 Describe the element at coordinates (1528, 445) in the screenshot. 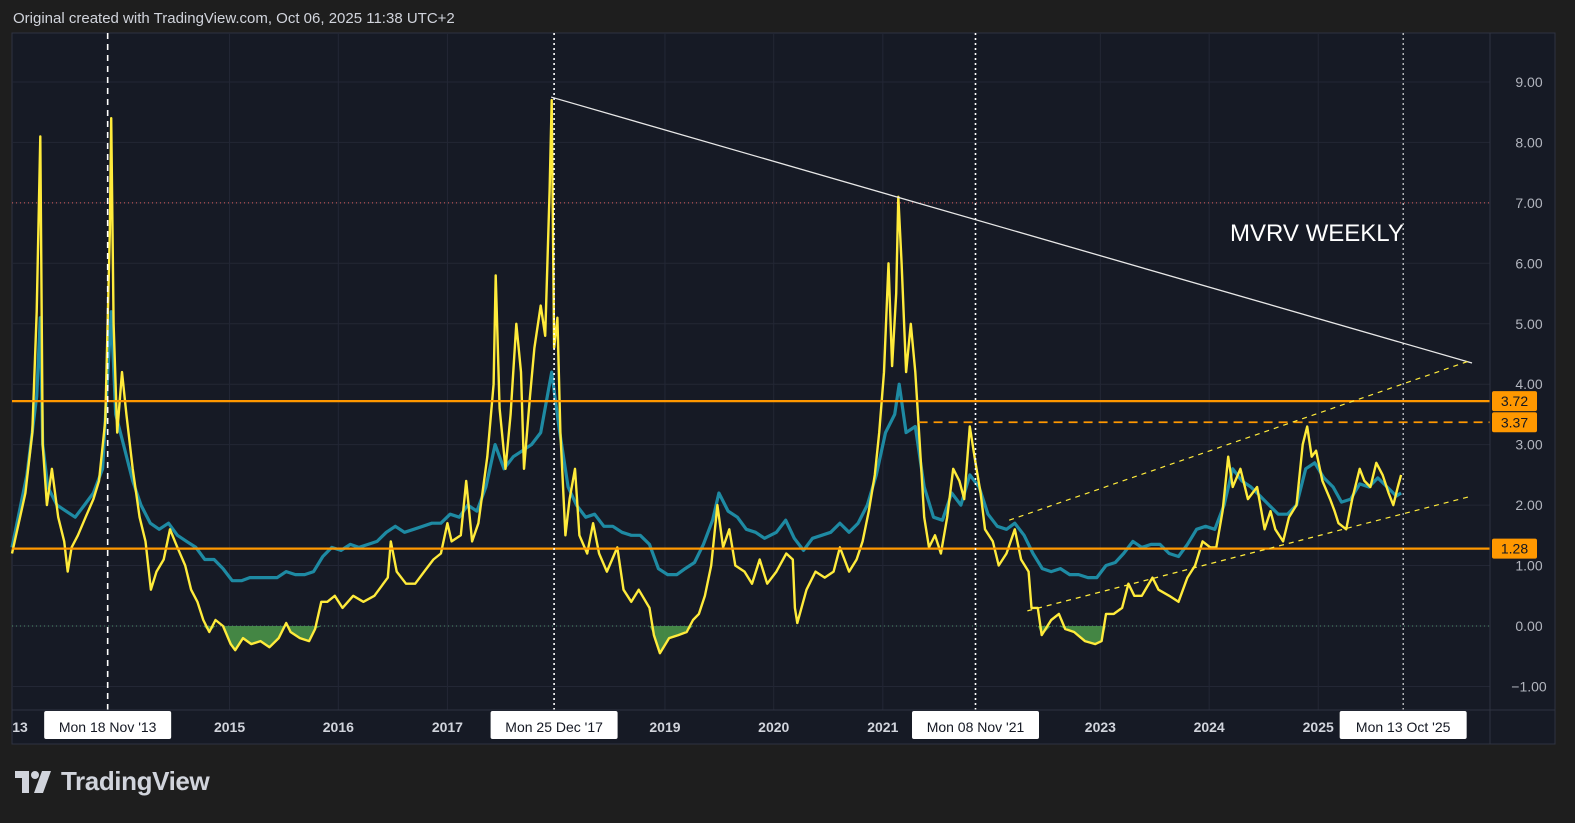

I see `y-tick-label: 3.00` at that location.